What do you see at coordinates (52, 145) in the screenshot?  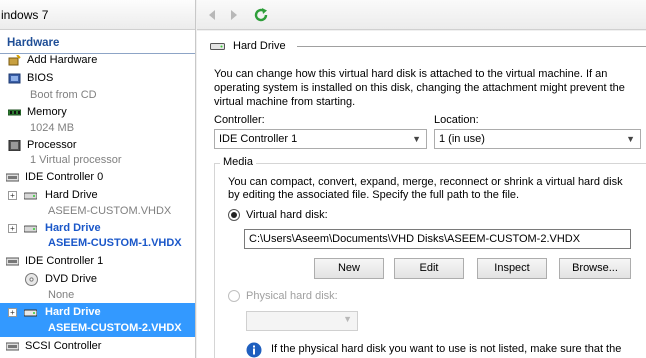 I see `tree-label: Processor` at bounding box center [52, 145].